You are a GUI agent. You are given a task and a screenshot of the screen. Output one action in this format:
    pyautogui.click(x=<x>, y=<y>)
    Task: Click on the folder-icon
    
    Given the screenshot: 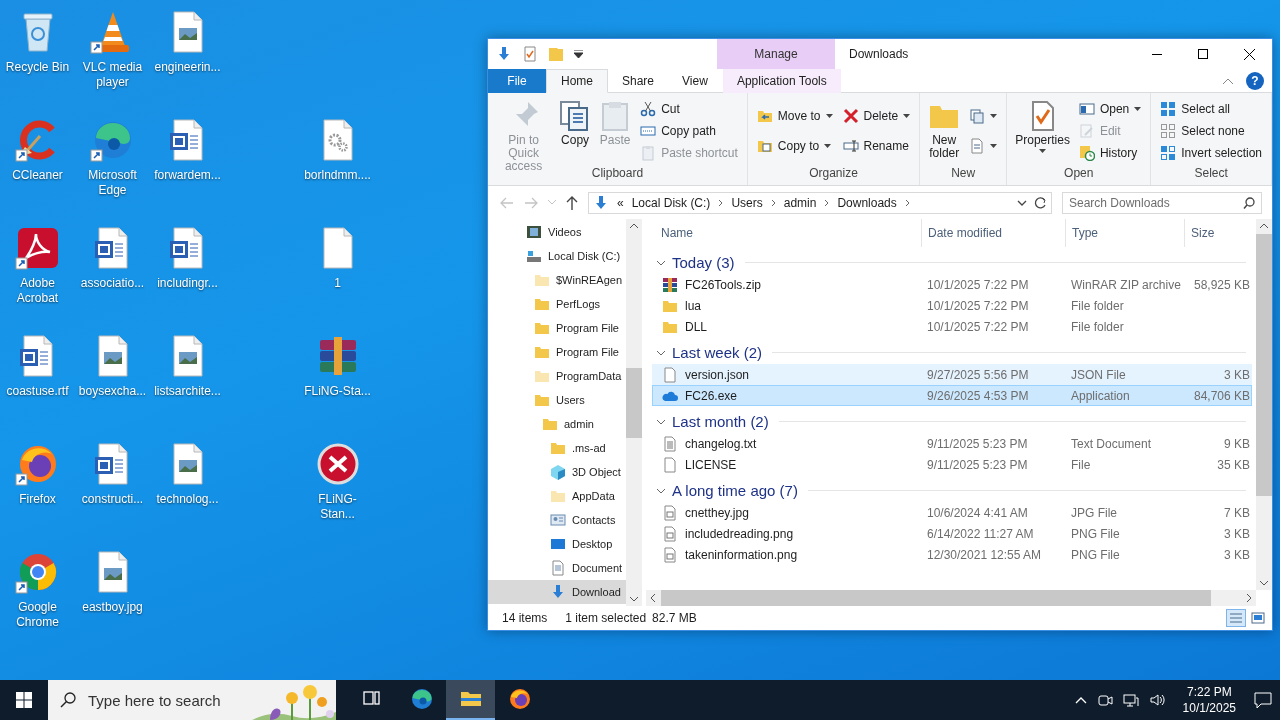 What is the action you would take?
    pyautogui.click(x=558, y=448)
    